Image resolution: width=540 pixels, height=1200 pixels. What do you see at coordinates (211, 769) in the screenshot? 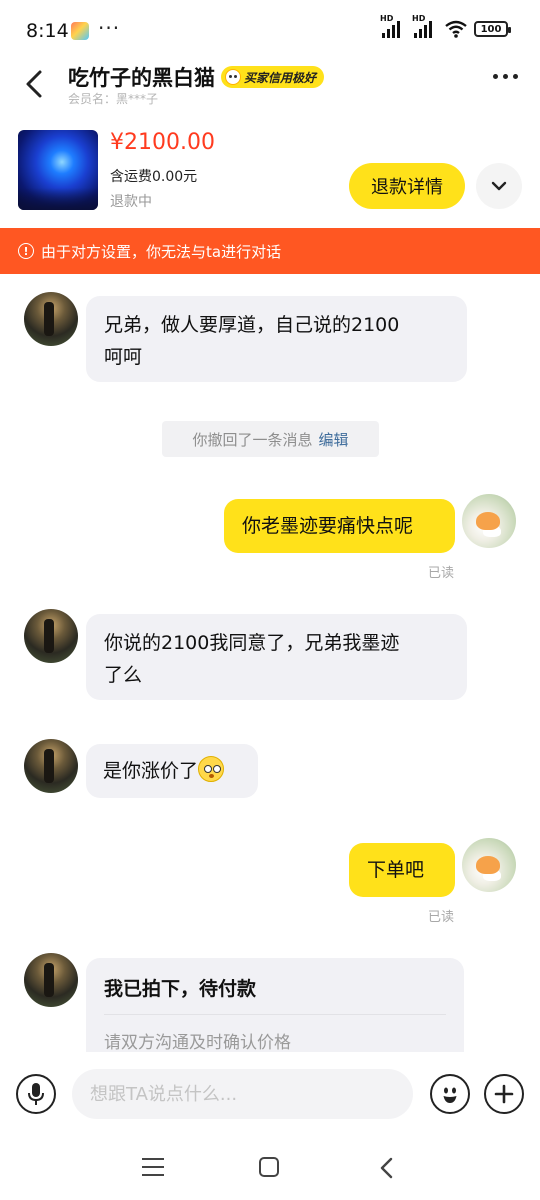
I see `dizzy-face-emoji-icon` at bounding box center [211, 769].